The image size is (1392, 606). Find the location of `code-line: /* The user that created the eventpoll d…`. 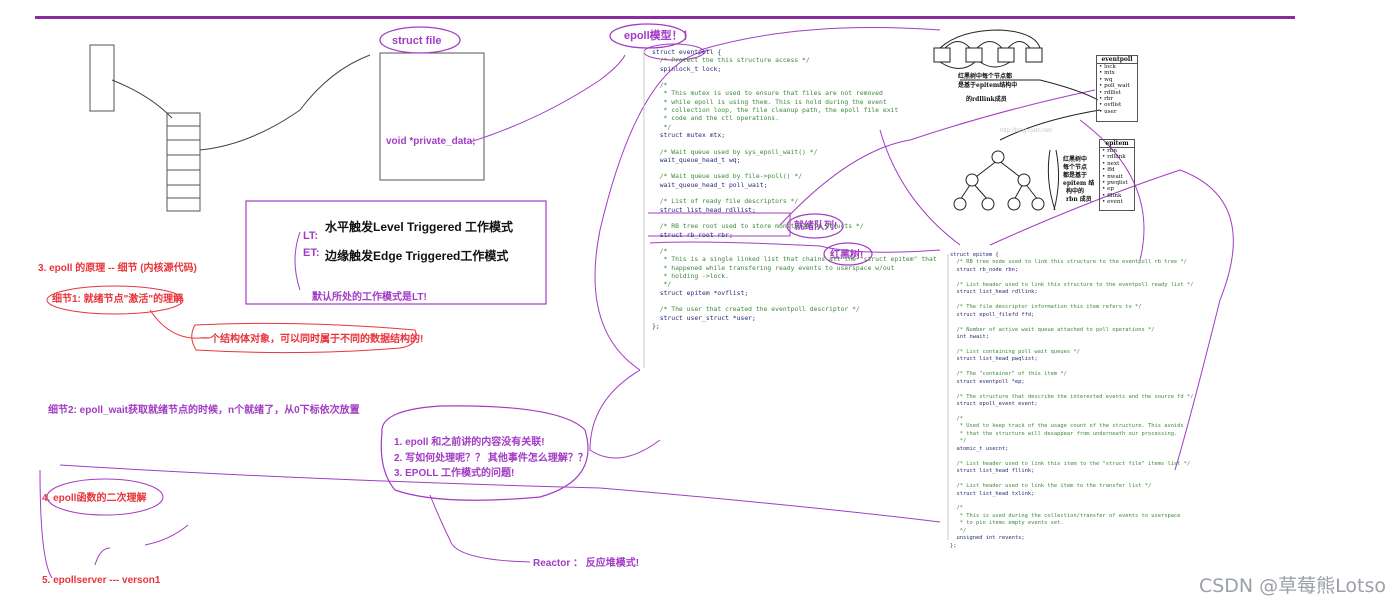

code-line: /* The user that created the eventpoll d… is located at coordinates (756, 309).